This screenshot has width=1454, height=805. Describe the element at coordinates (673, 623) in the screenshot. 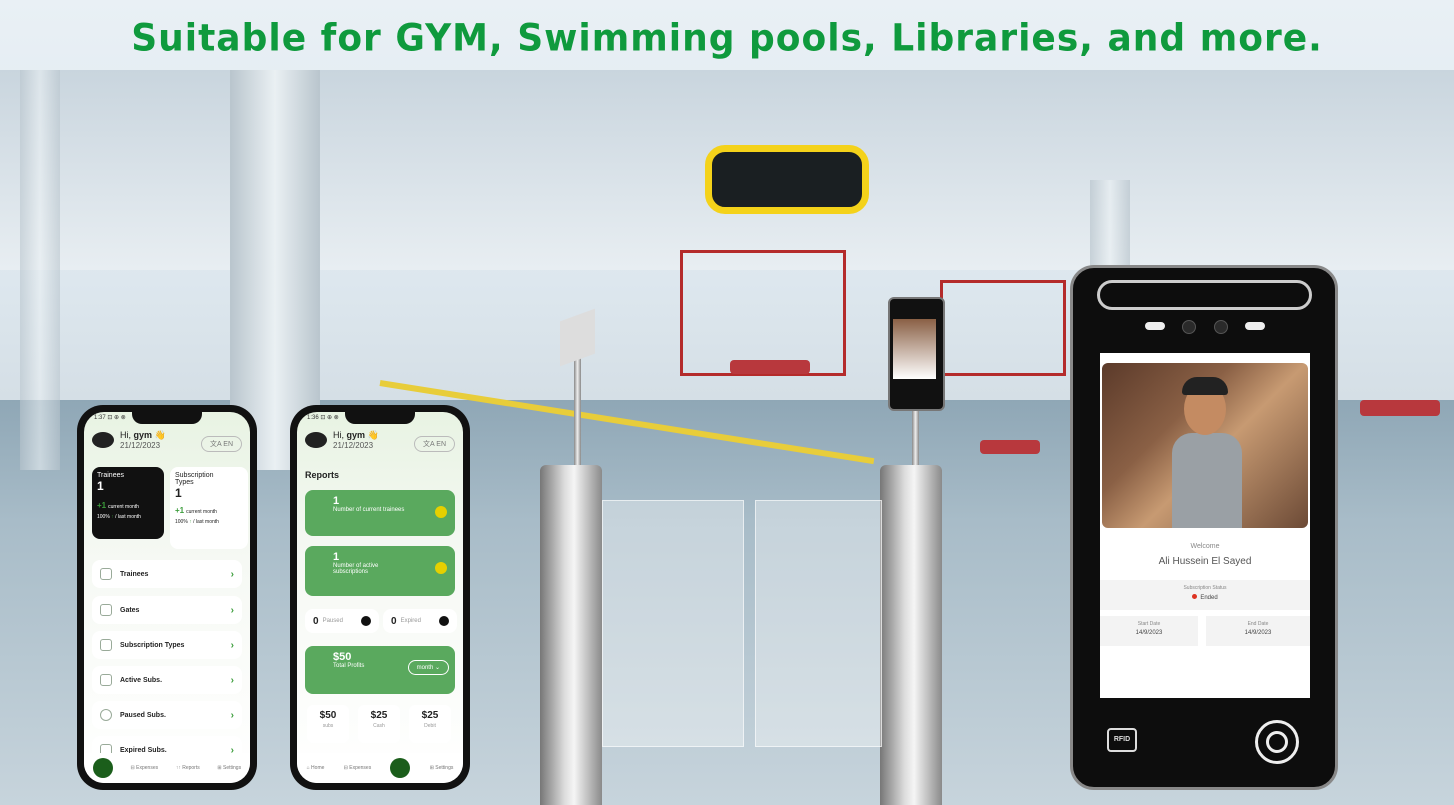

I see `gate-glass-left` at that location.